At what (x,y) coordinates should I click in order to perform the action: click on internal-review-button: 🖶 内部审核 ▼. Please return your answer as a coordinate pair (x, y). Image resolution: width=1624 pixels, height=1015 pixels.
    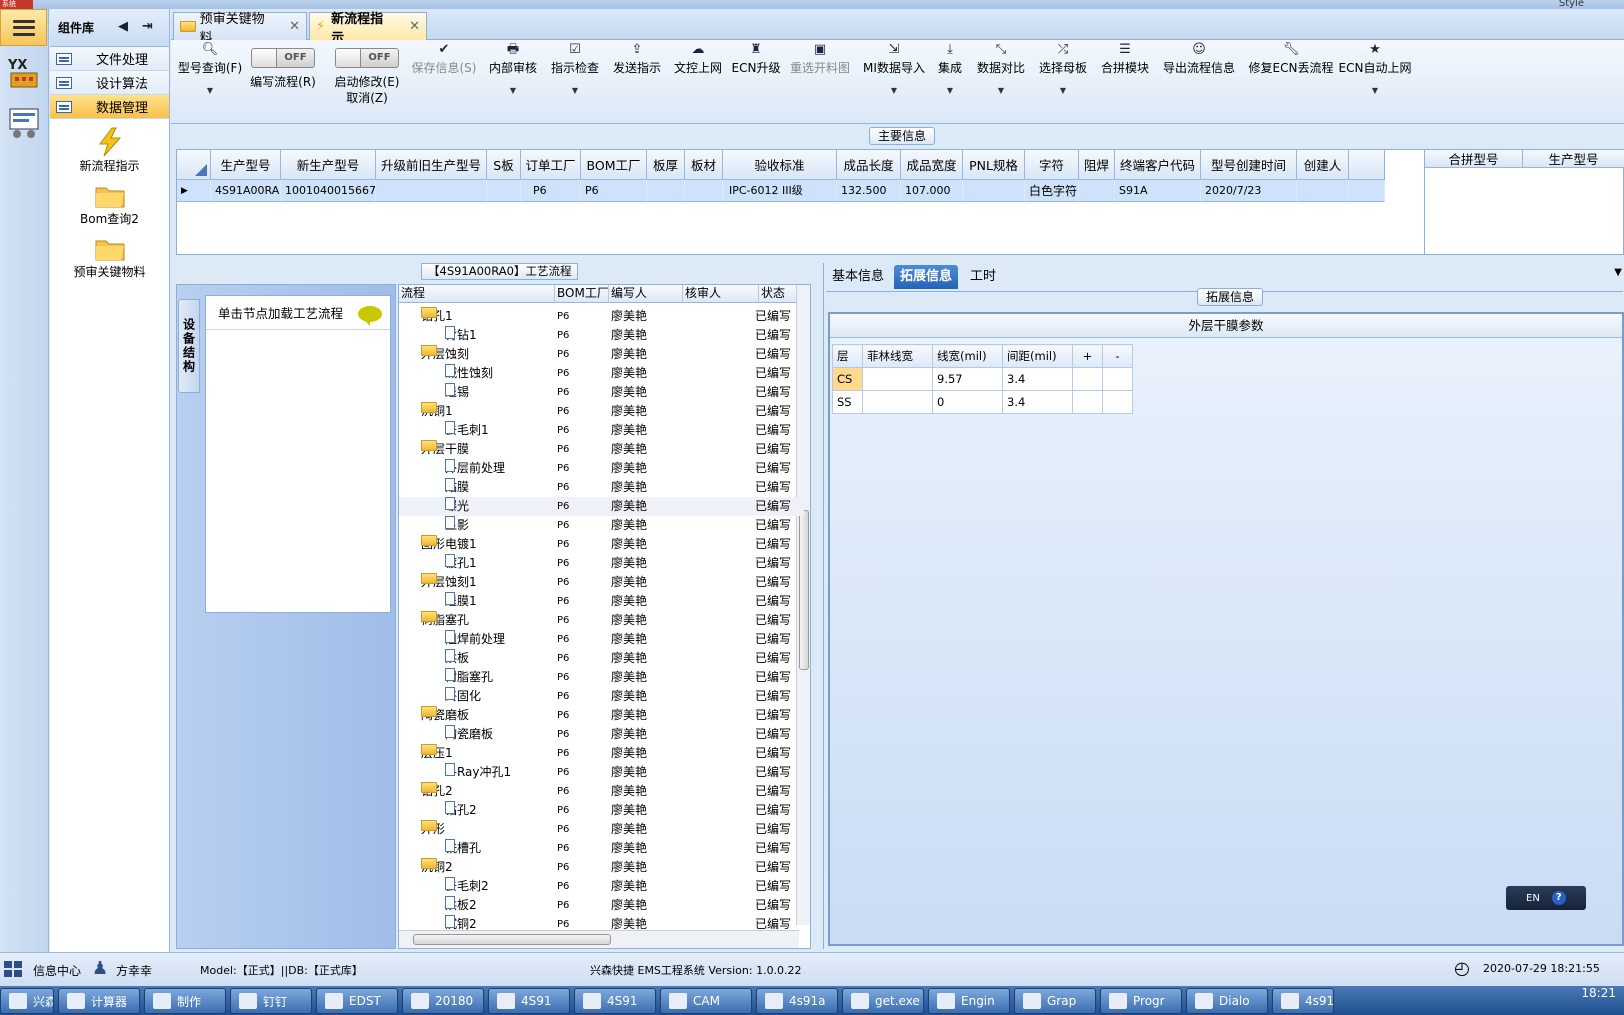
    Looking at the image, I should click on (513, 82).